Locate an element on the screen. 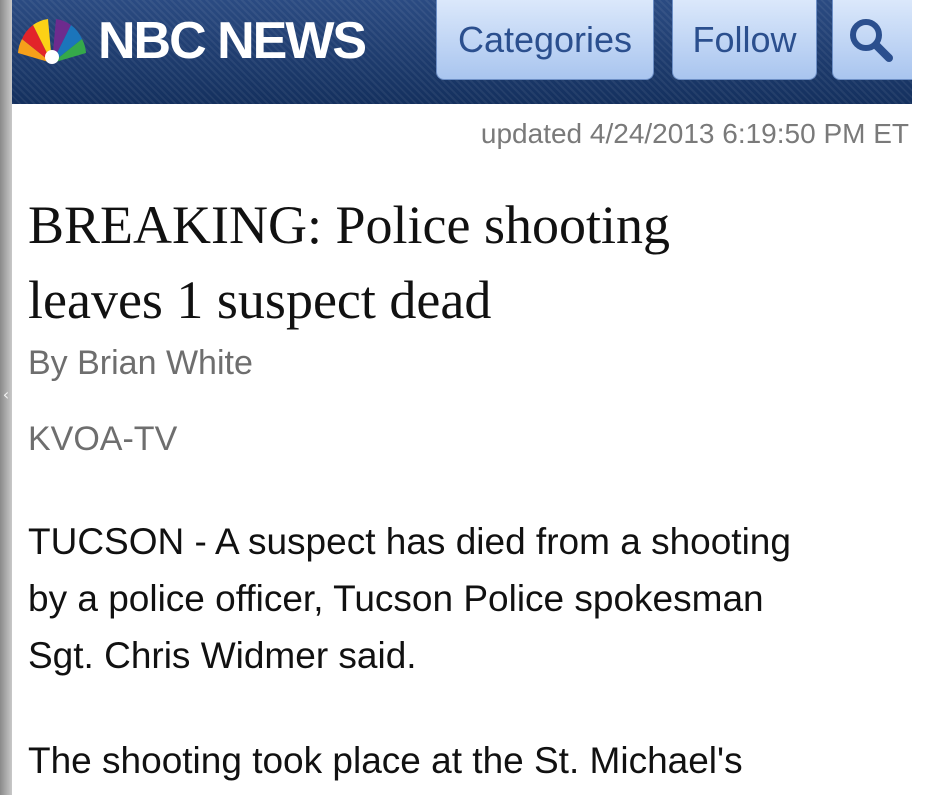  logo-text: NBC NEWS is located at coordinates (232, 41).